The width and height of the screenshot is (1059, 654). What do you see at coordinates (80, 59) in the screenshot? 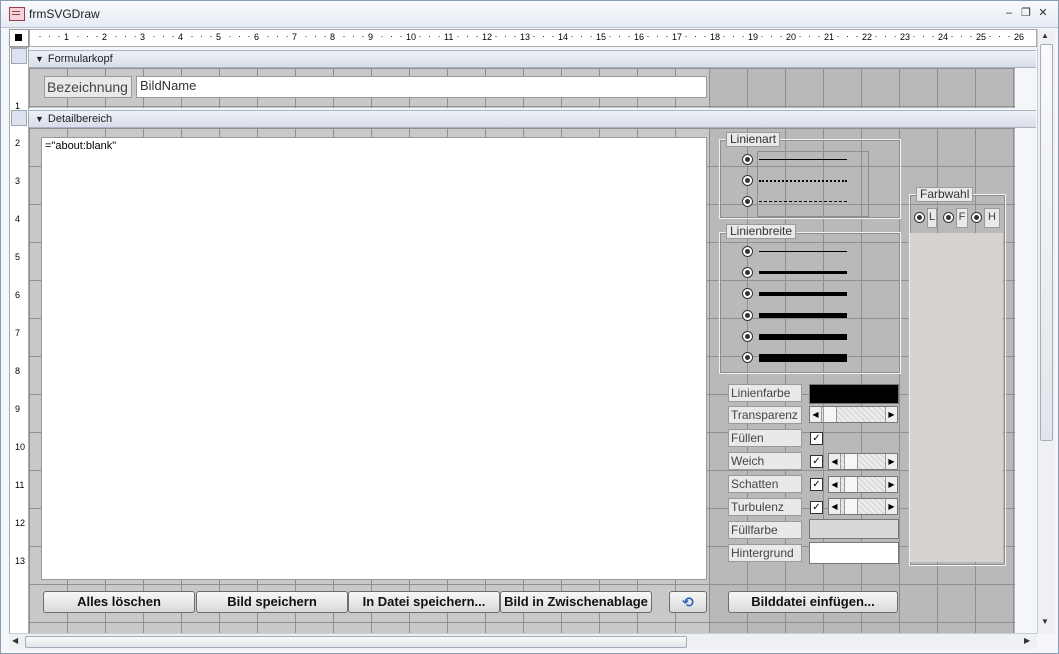
I see `section-title: Formularkopf` at bounding box center [80, 59].